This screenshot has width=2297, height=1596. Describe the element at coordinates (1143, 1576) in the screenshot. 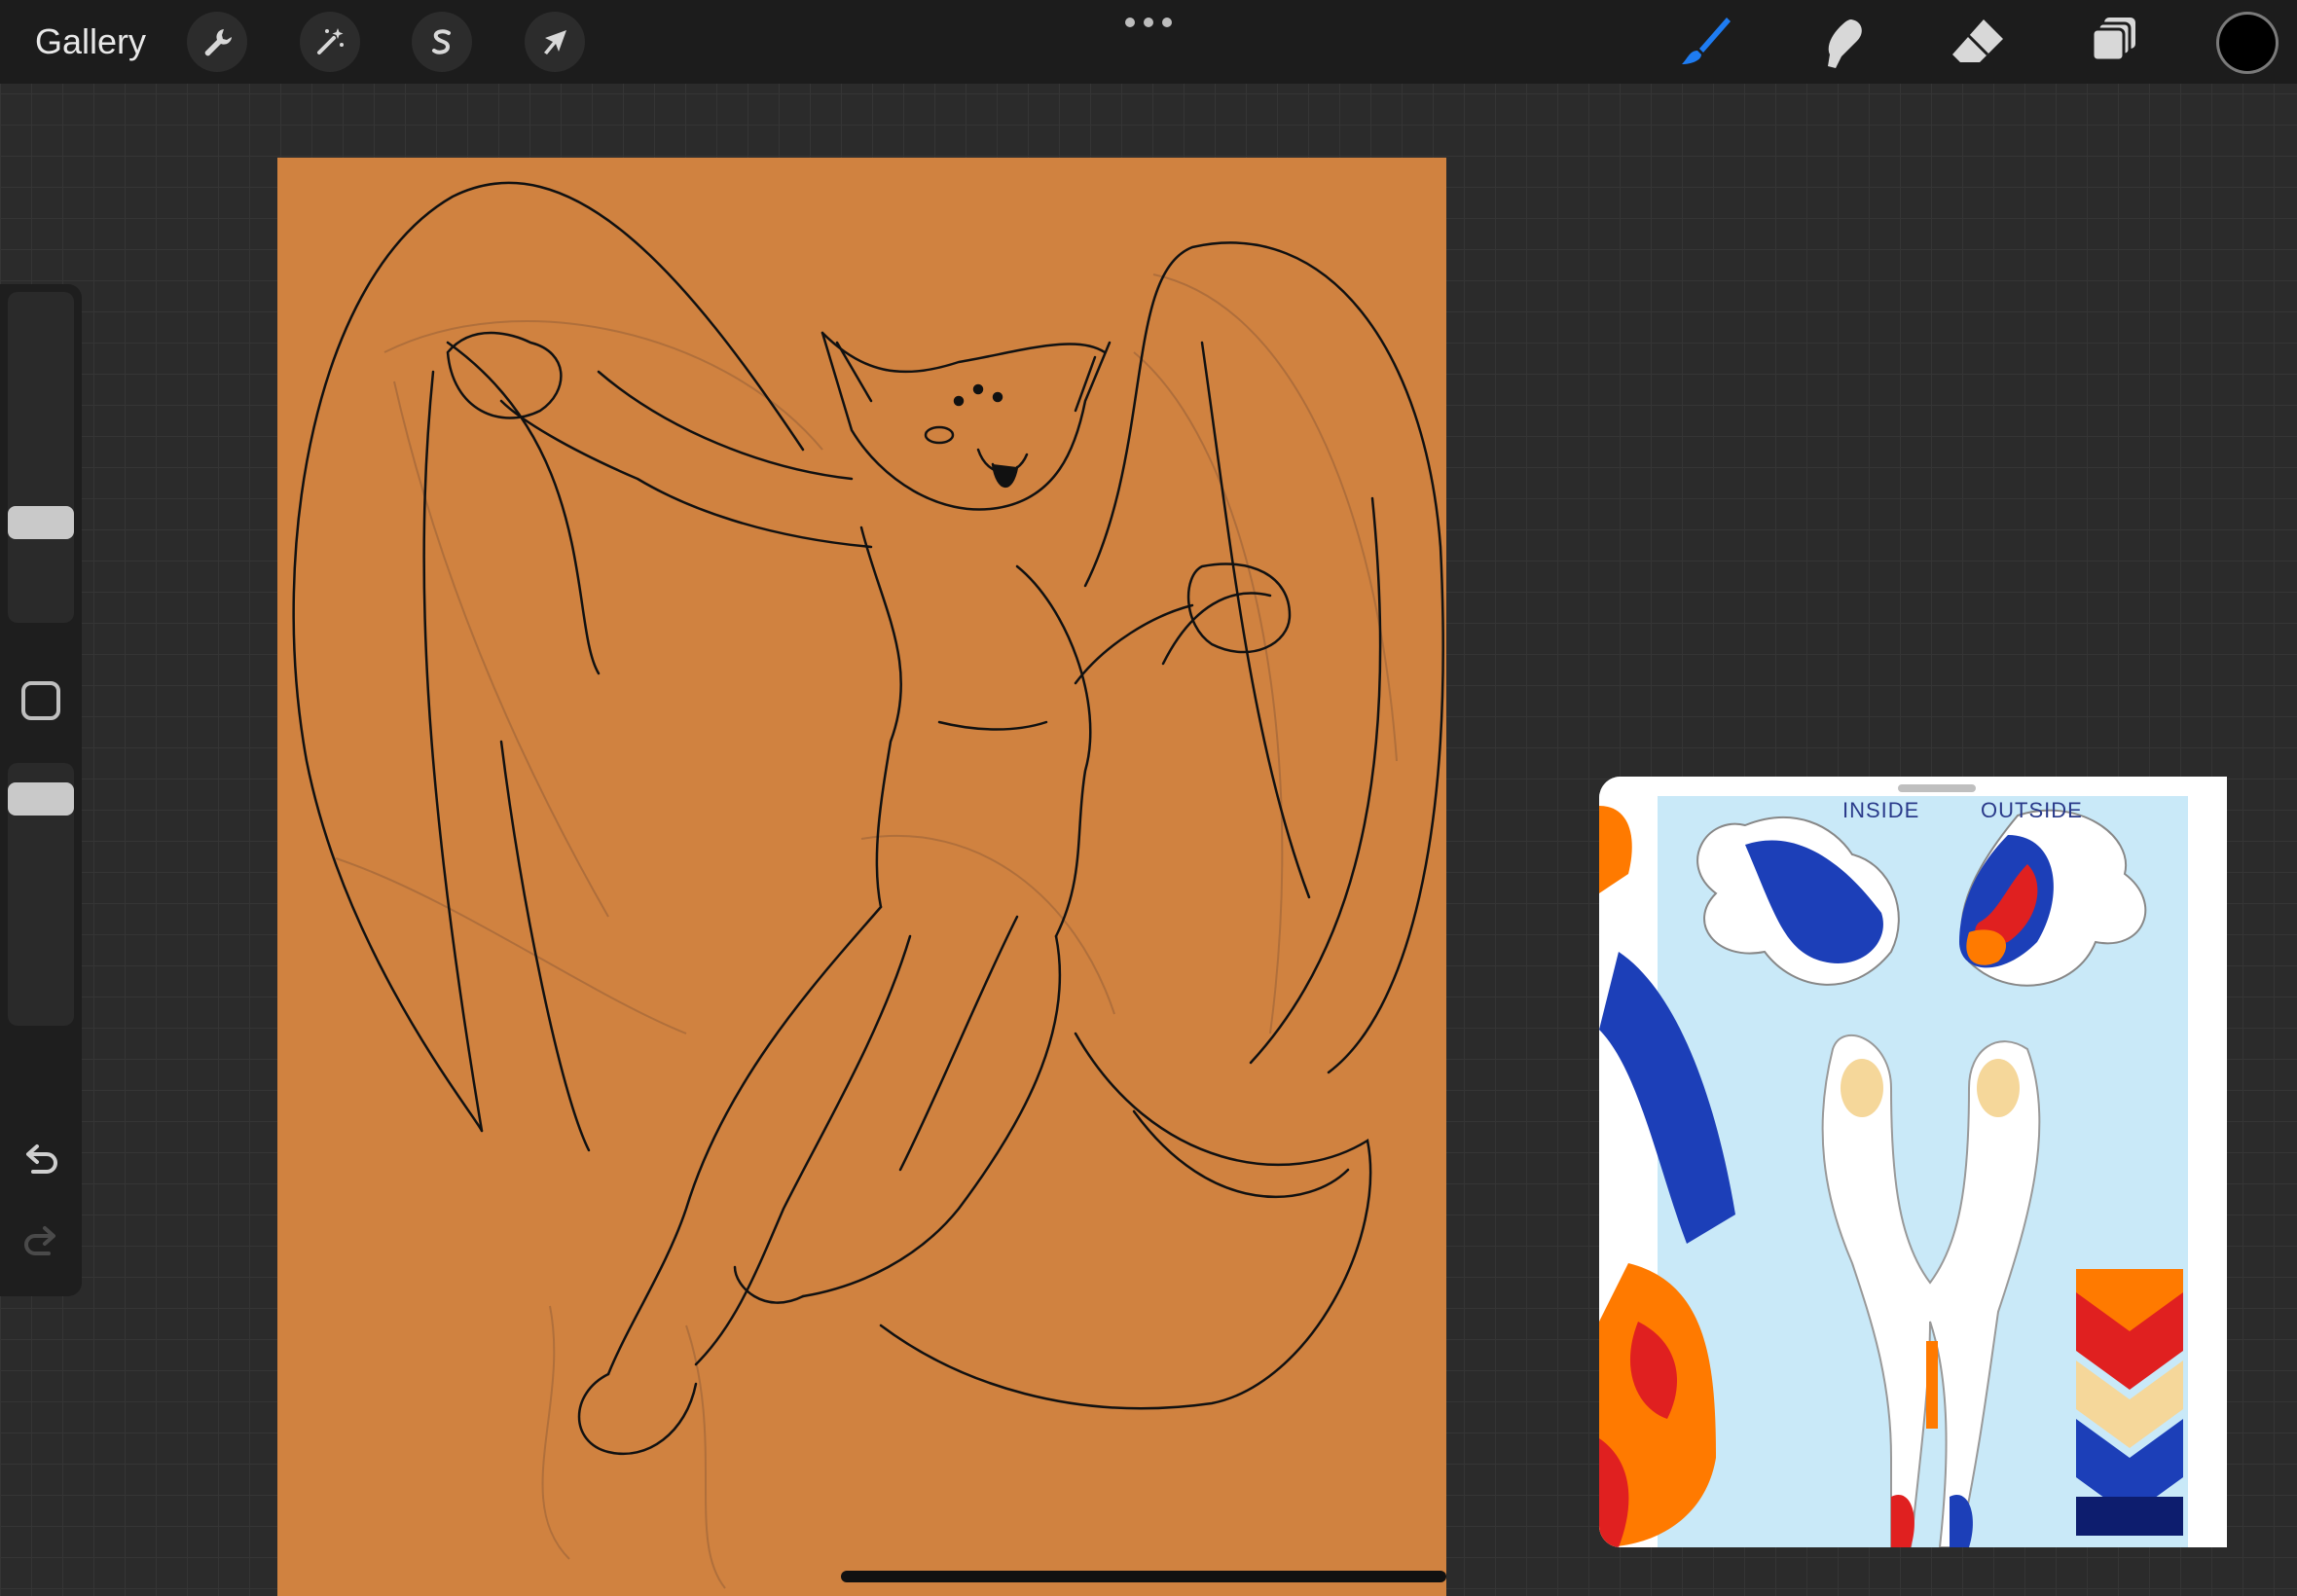

I see `home-indicator` at that location.